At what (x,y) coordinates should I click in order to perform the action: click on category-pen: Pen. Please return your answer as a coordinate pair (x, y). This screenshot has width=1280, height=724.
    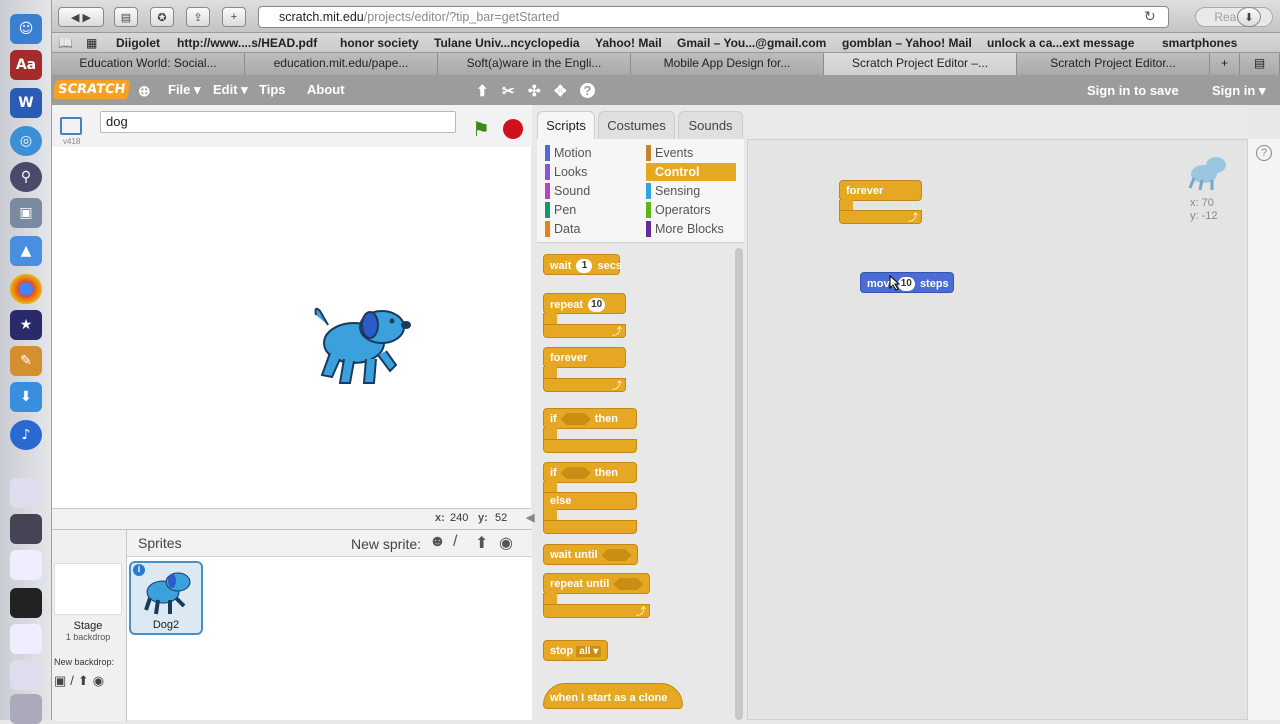
    Looking at the image, I should click on (590, 210).